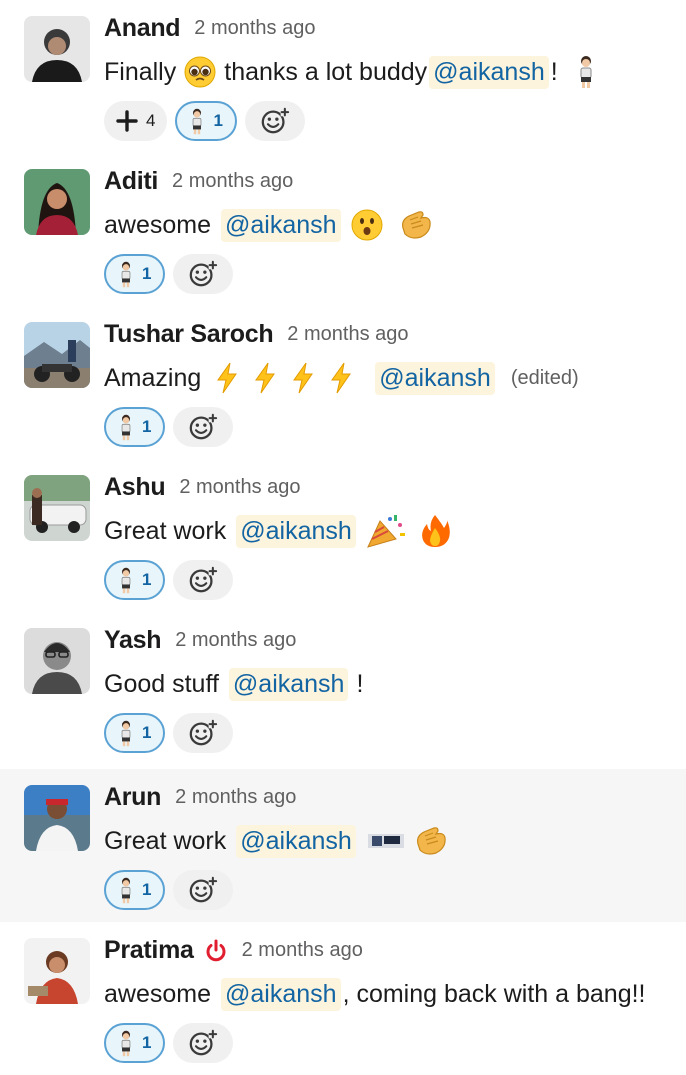  I want to click on message-text-part: , coming back with a bang!!, so click(494, 993).